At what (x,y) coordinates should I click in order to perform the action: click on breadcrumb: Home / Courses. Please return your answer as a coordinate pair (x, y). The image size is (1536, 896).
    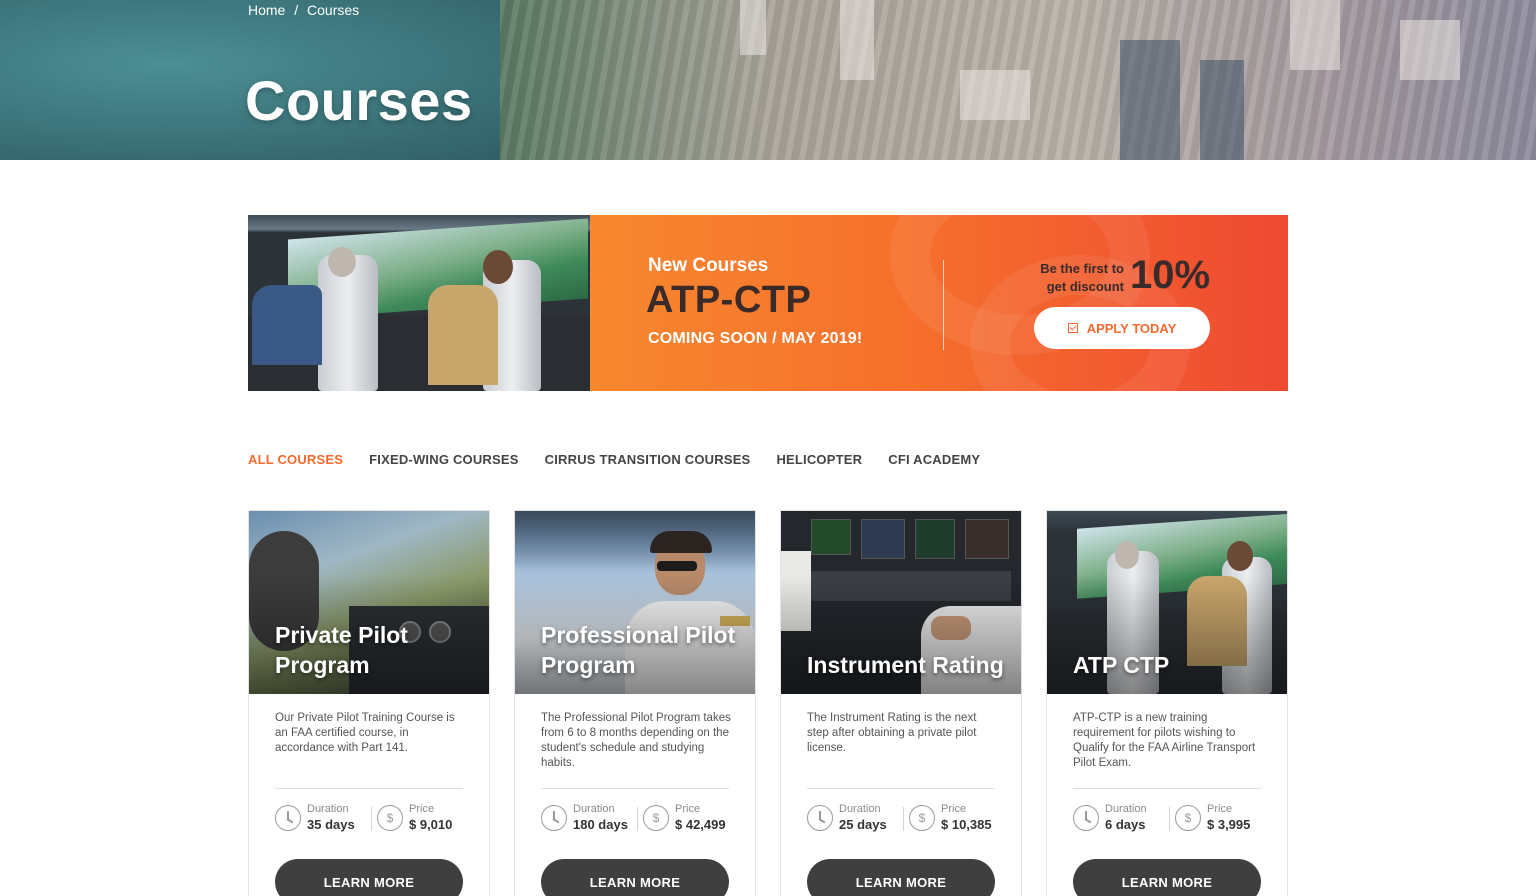
    Looking at the image, I should click on (303, 10).